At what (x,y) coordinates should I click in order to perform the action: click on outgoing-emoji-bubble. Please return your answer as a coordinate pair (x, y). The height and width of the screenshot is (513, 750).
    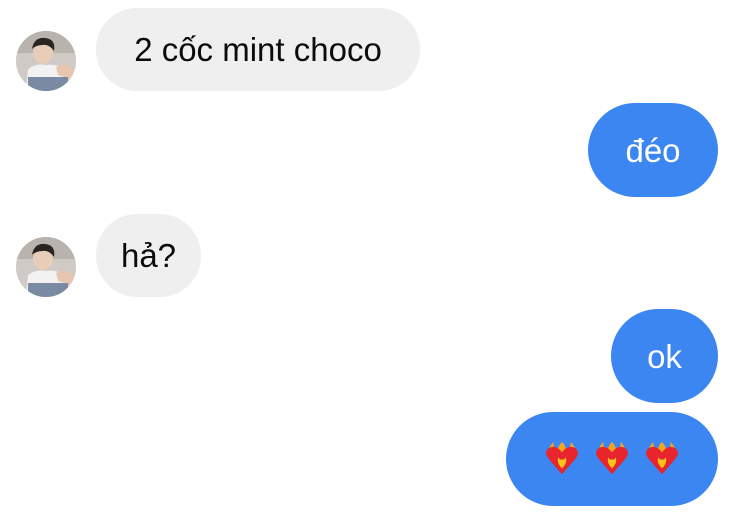
    Looking at the image, I should click on (612, 459).